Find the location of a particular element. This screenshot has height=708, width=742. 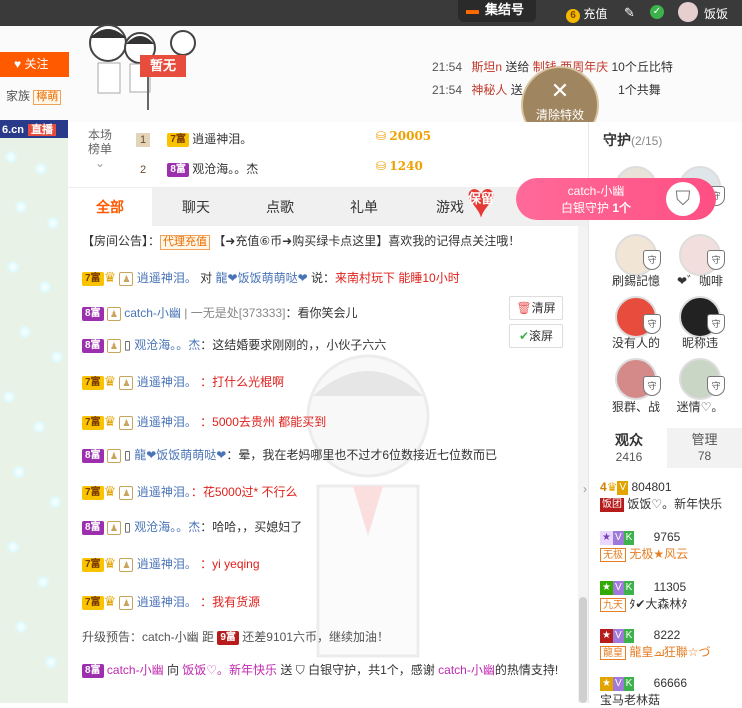

chat-message: 7富 ♛ ♟ 逍遥神泪。：花5000过* 不行么 is located at coordinates (190, 491).